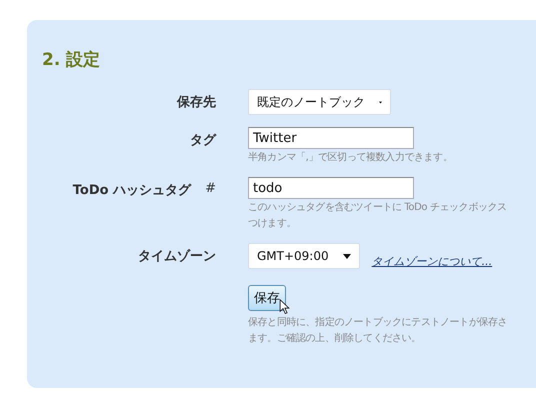 The image size is (536, 406). I want to click on dropdown: GMT+09:00, so click(304, 256).